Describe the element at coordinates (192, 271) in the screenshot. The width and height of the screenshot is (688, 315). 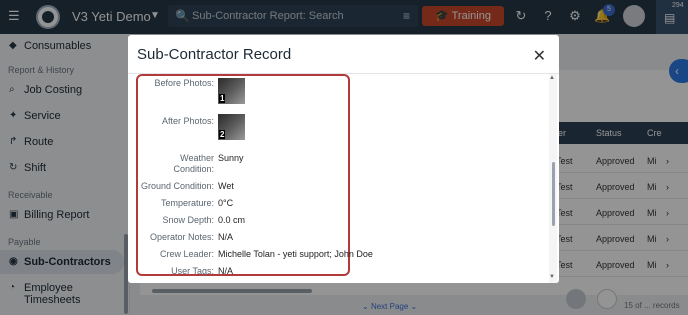
I see `user-tags-label: User Tags:` at that location.